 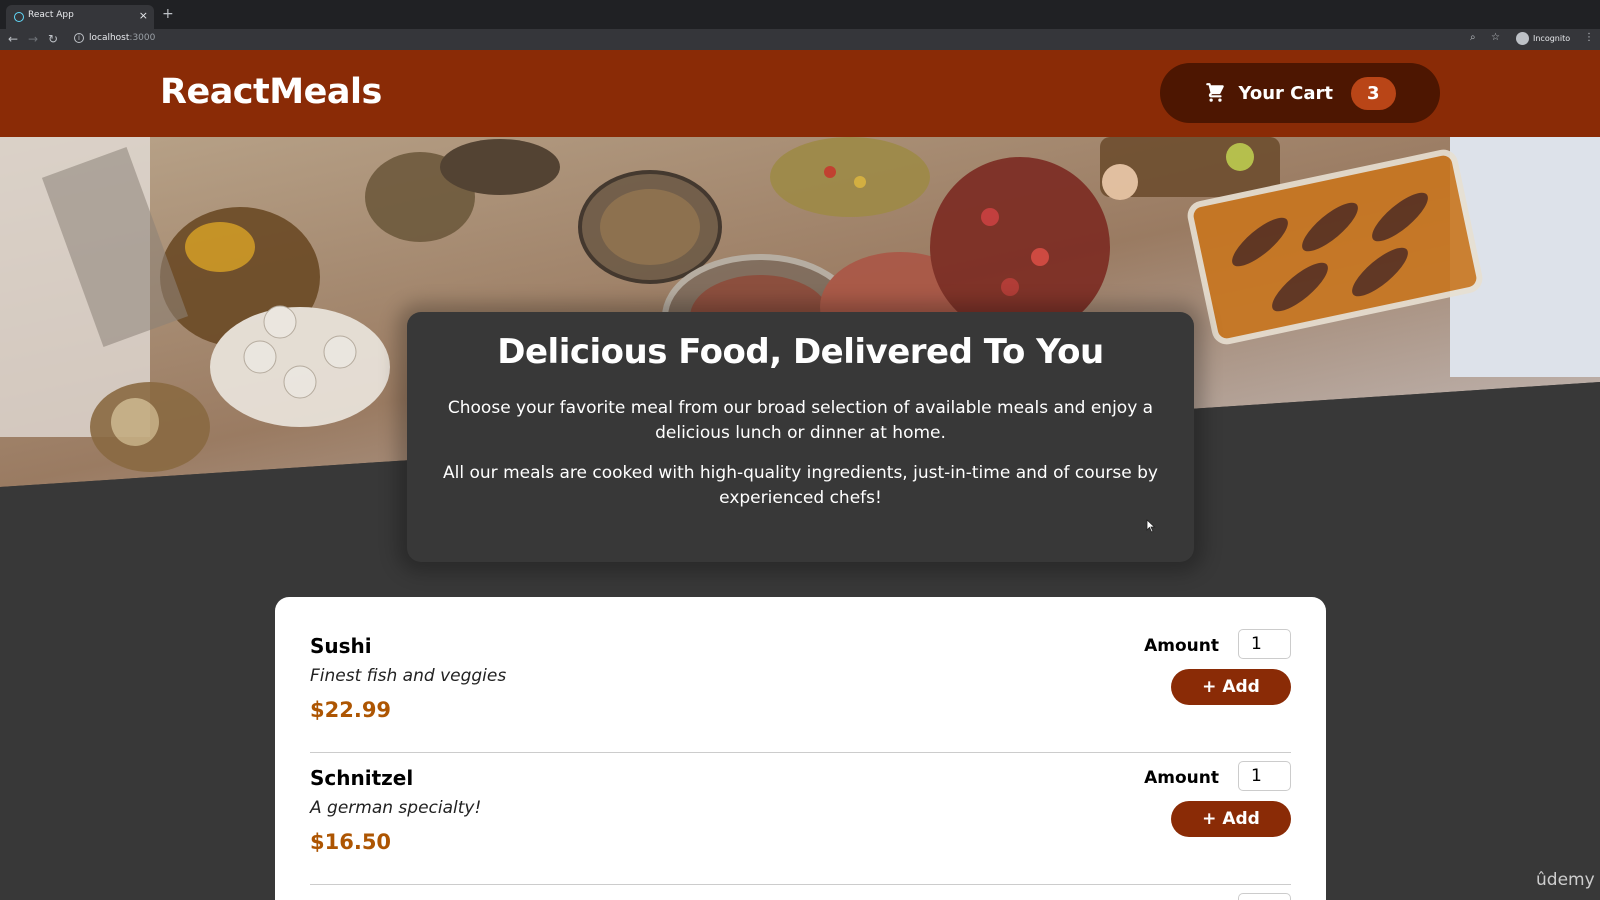 I want to click on udemy-watermark: ûdemy, so click(x=1565, y=880).